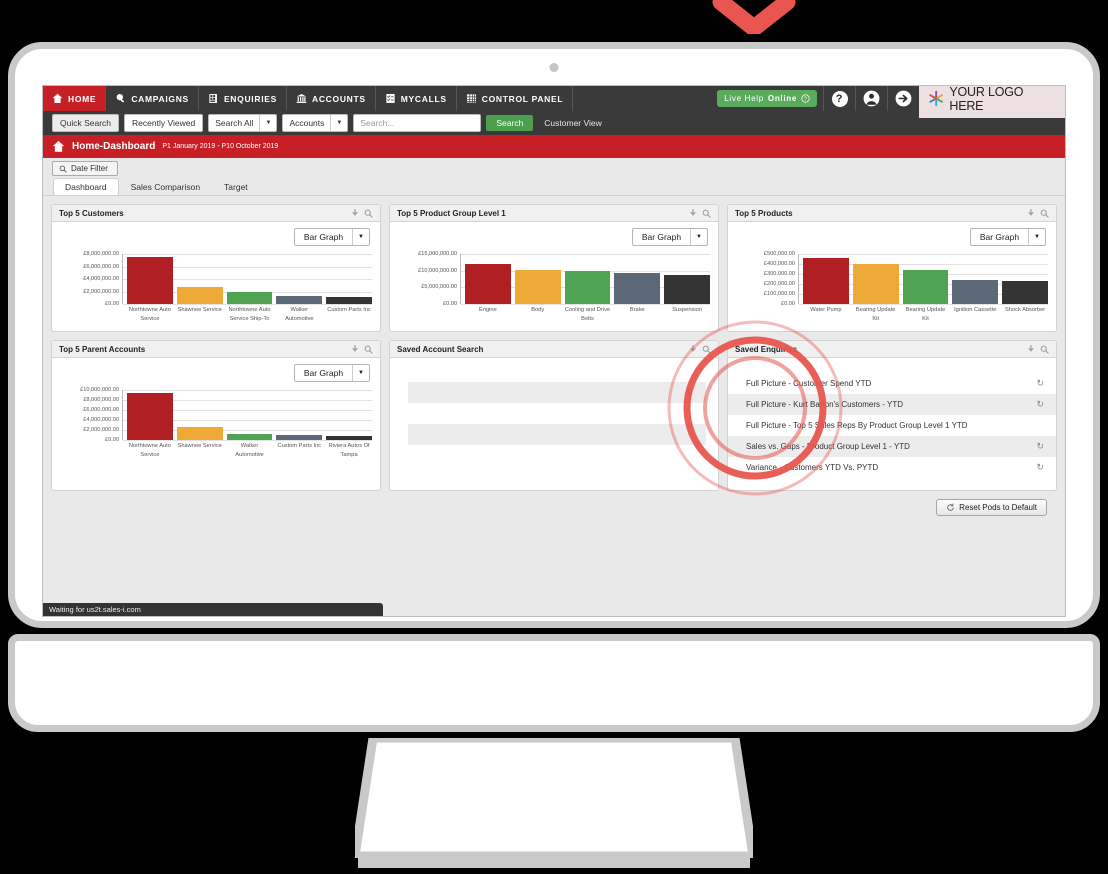  What do you see at coordinates (86, 186) in the screenshot?
I see `tab-dashboard: Dashboard` at bounding box center [86, 186].